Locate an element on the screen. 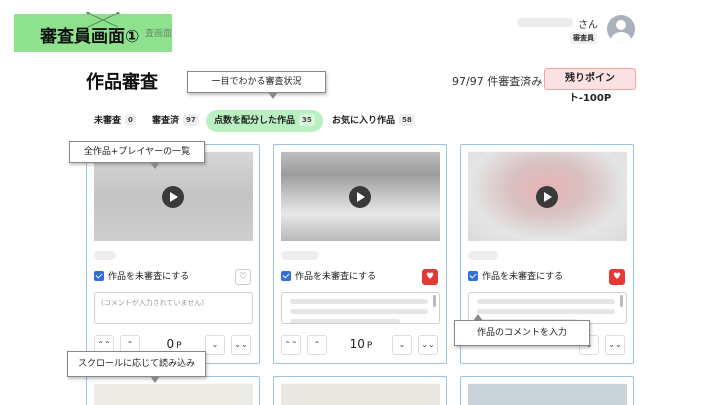 This screenshot has height=405, width=720. banner-title: 審査員画面① is located at coordinates (90, 37).